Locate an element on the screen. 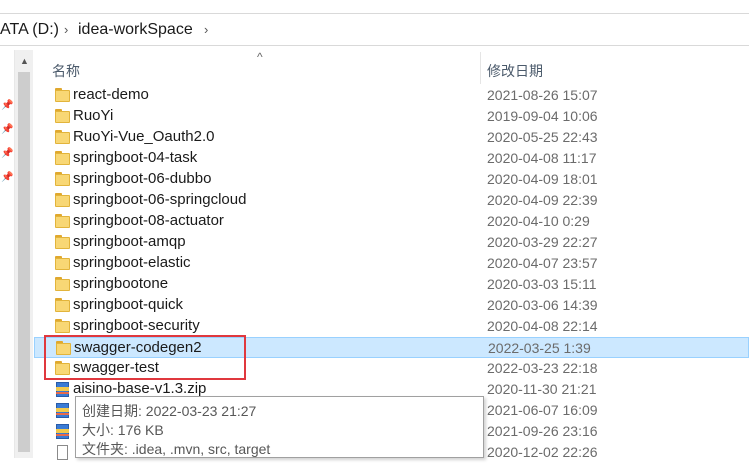 Image resolution: width=749 pixels, height=463 pixels. file-name: springboot-security is located at coordinates (136, 325).